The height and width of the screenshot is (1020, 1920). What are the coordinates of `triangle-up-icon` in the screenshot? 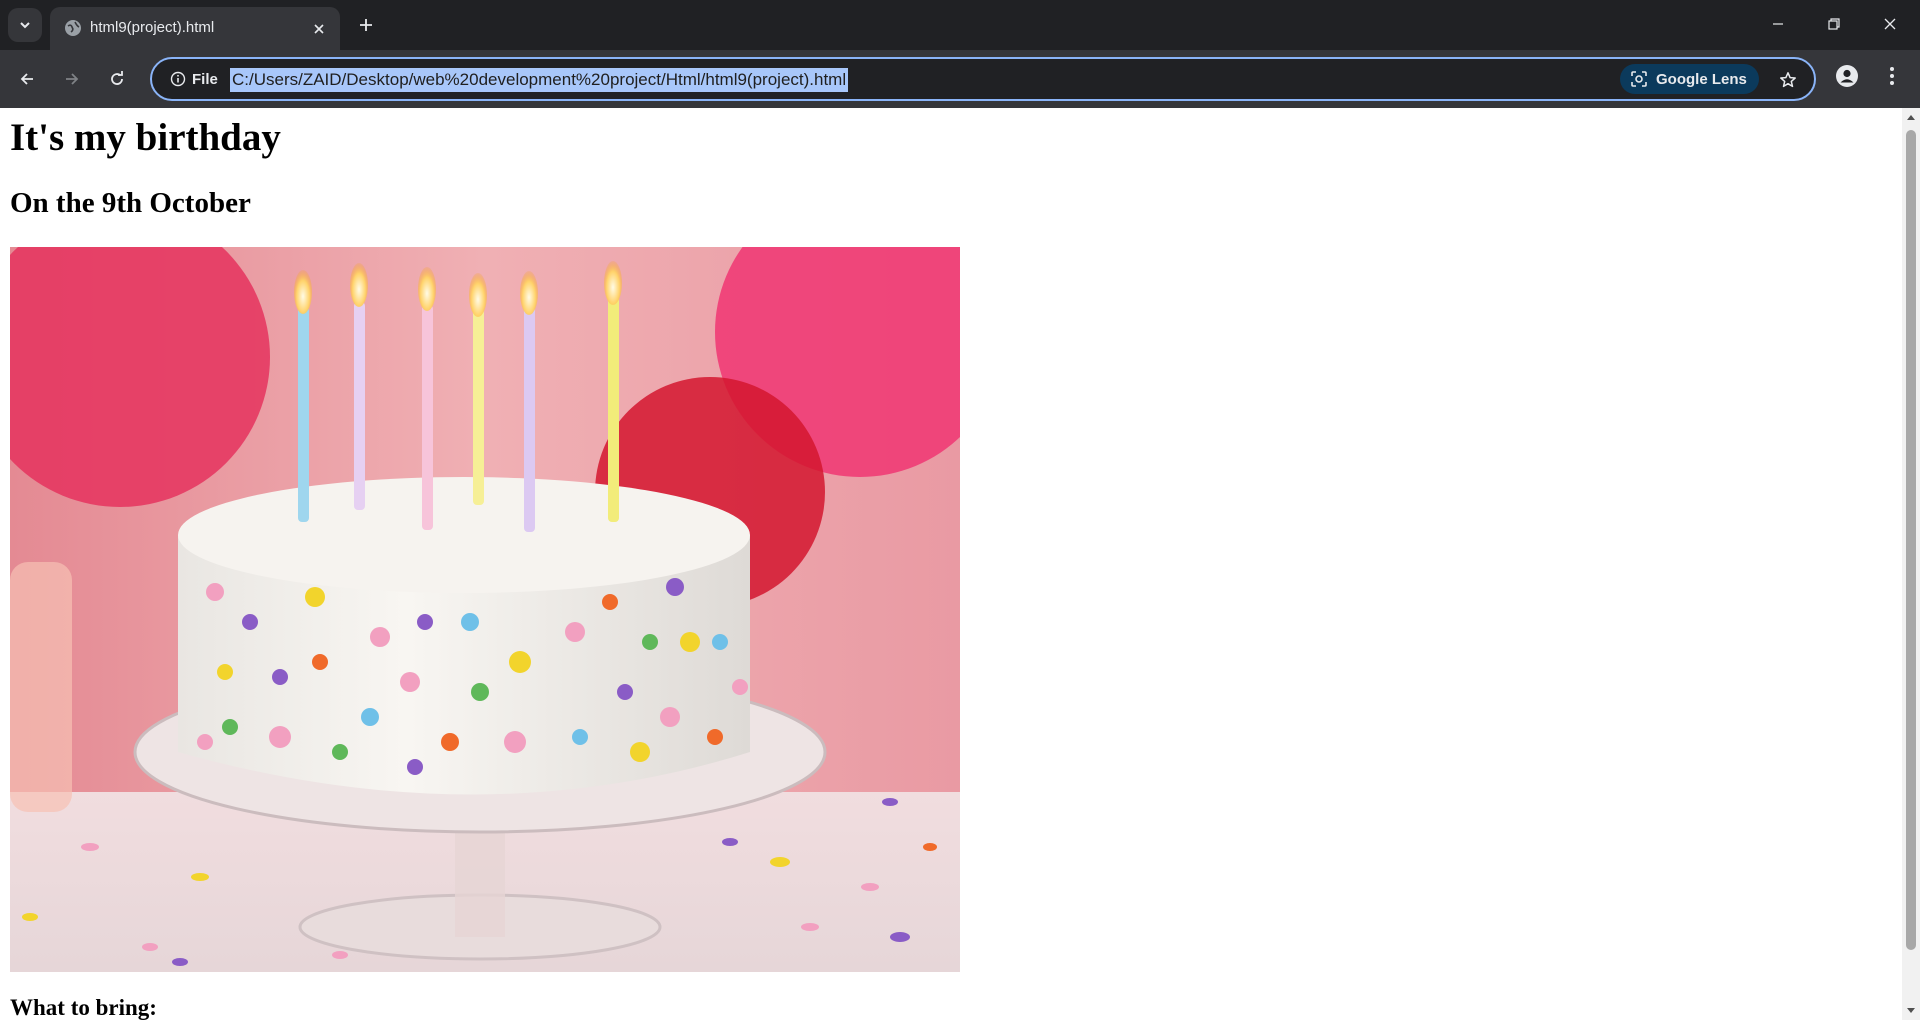 It's located at (1911, 117).